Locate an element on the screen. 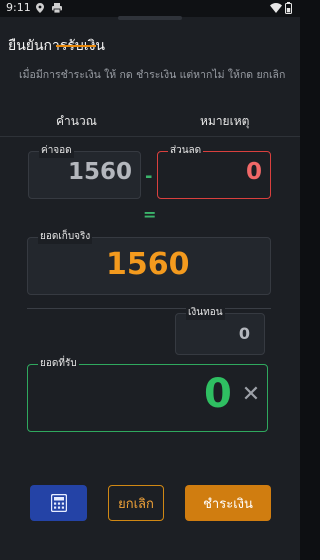 The width and height of the screenshot is (320, 560). net-amount-value: 1560 is located at coordinates (148, 264).